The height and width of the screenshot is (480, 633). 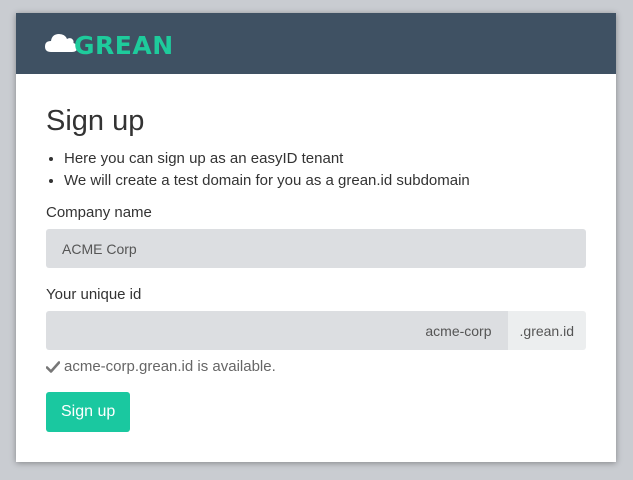 I want to click on sign-up-button: Sign up, so click(x=88, y=412).